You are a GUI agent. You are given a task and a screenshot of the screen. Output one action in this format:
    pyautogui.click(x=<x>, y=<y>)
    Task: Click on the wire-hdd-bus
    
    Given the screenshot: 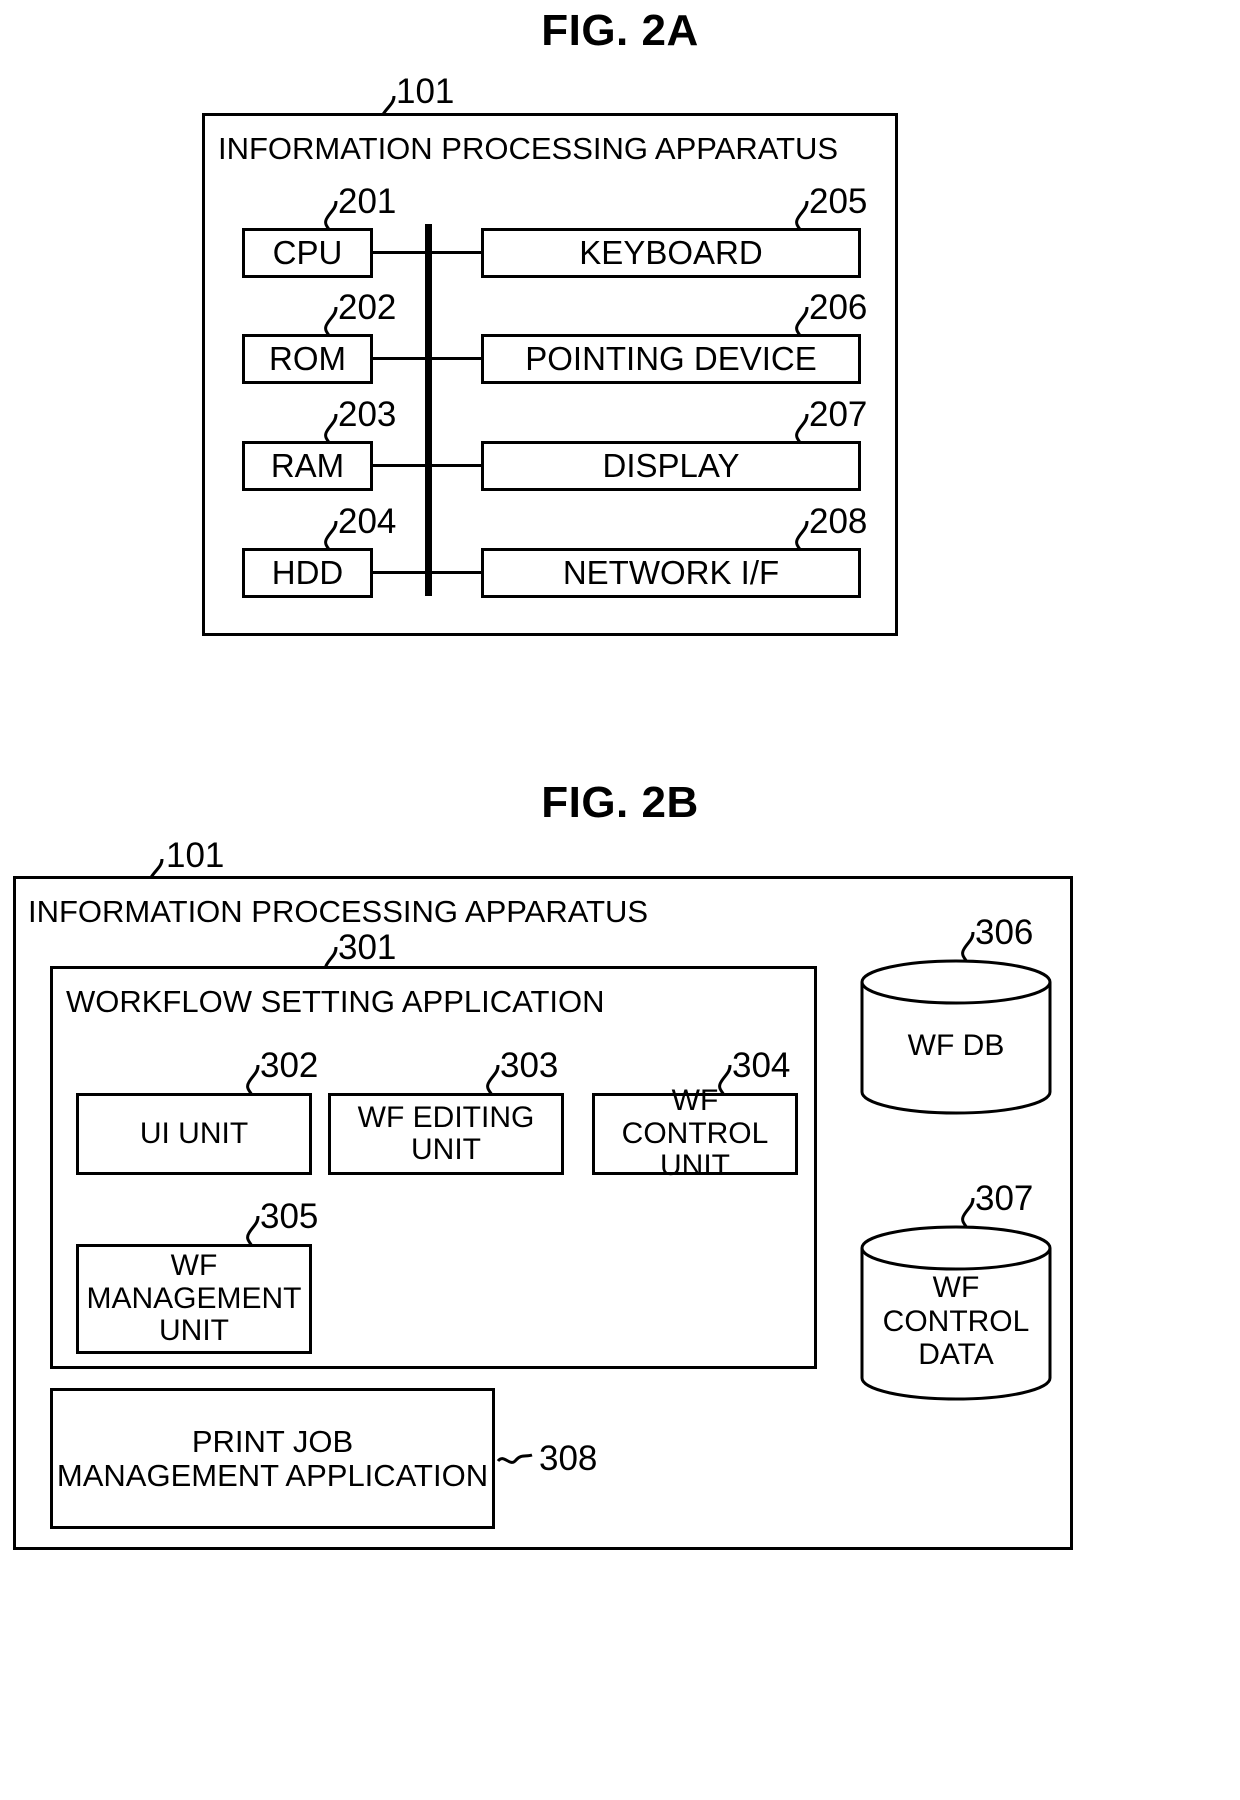 What is the action you would take?
    pyautogui.click(x=428, y=572)
    